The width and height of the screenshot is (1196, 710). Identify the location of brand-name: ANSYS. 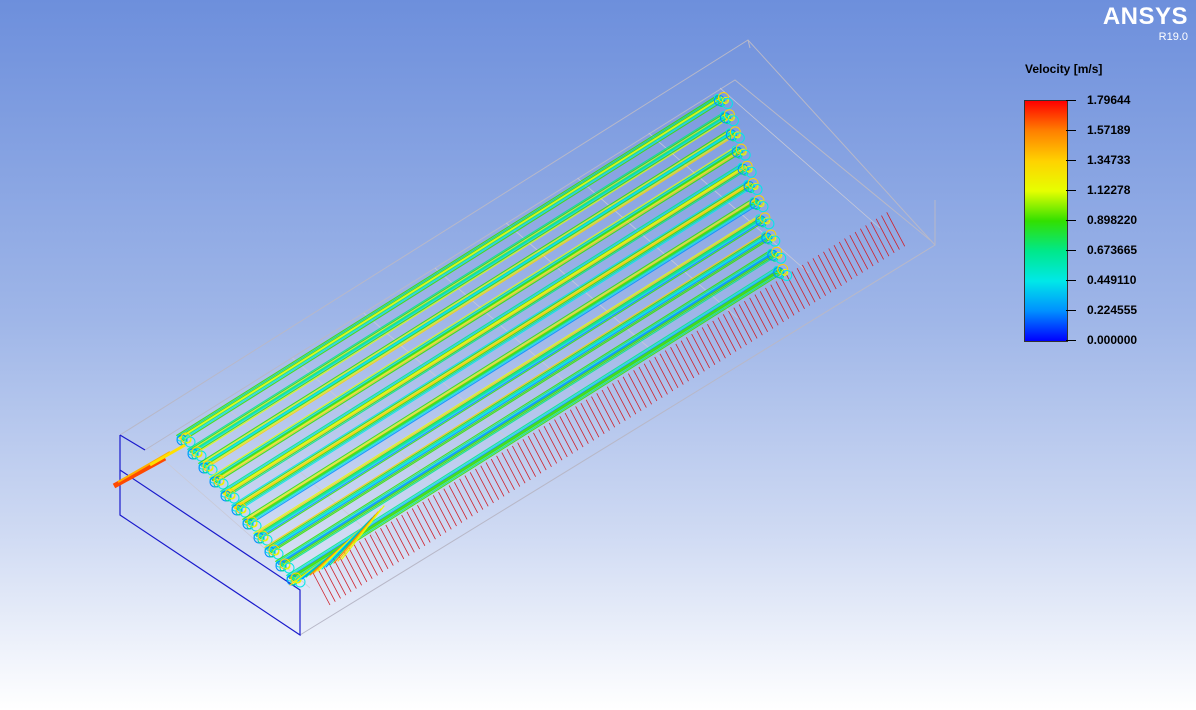
(1145, 16).